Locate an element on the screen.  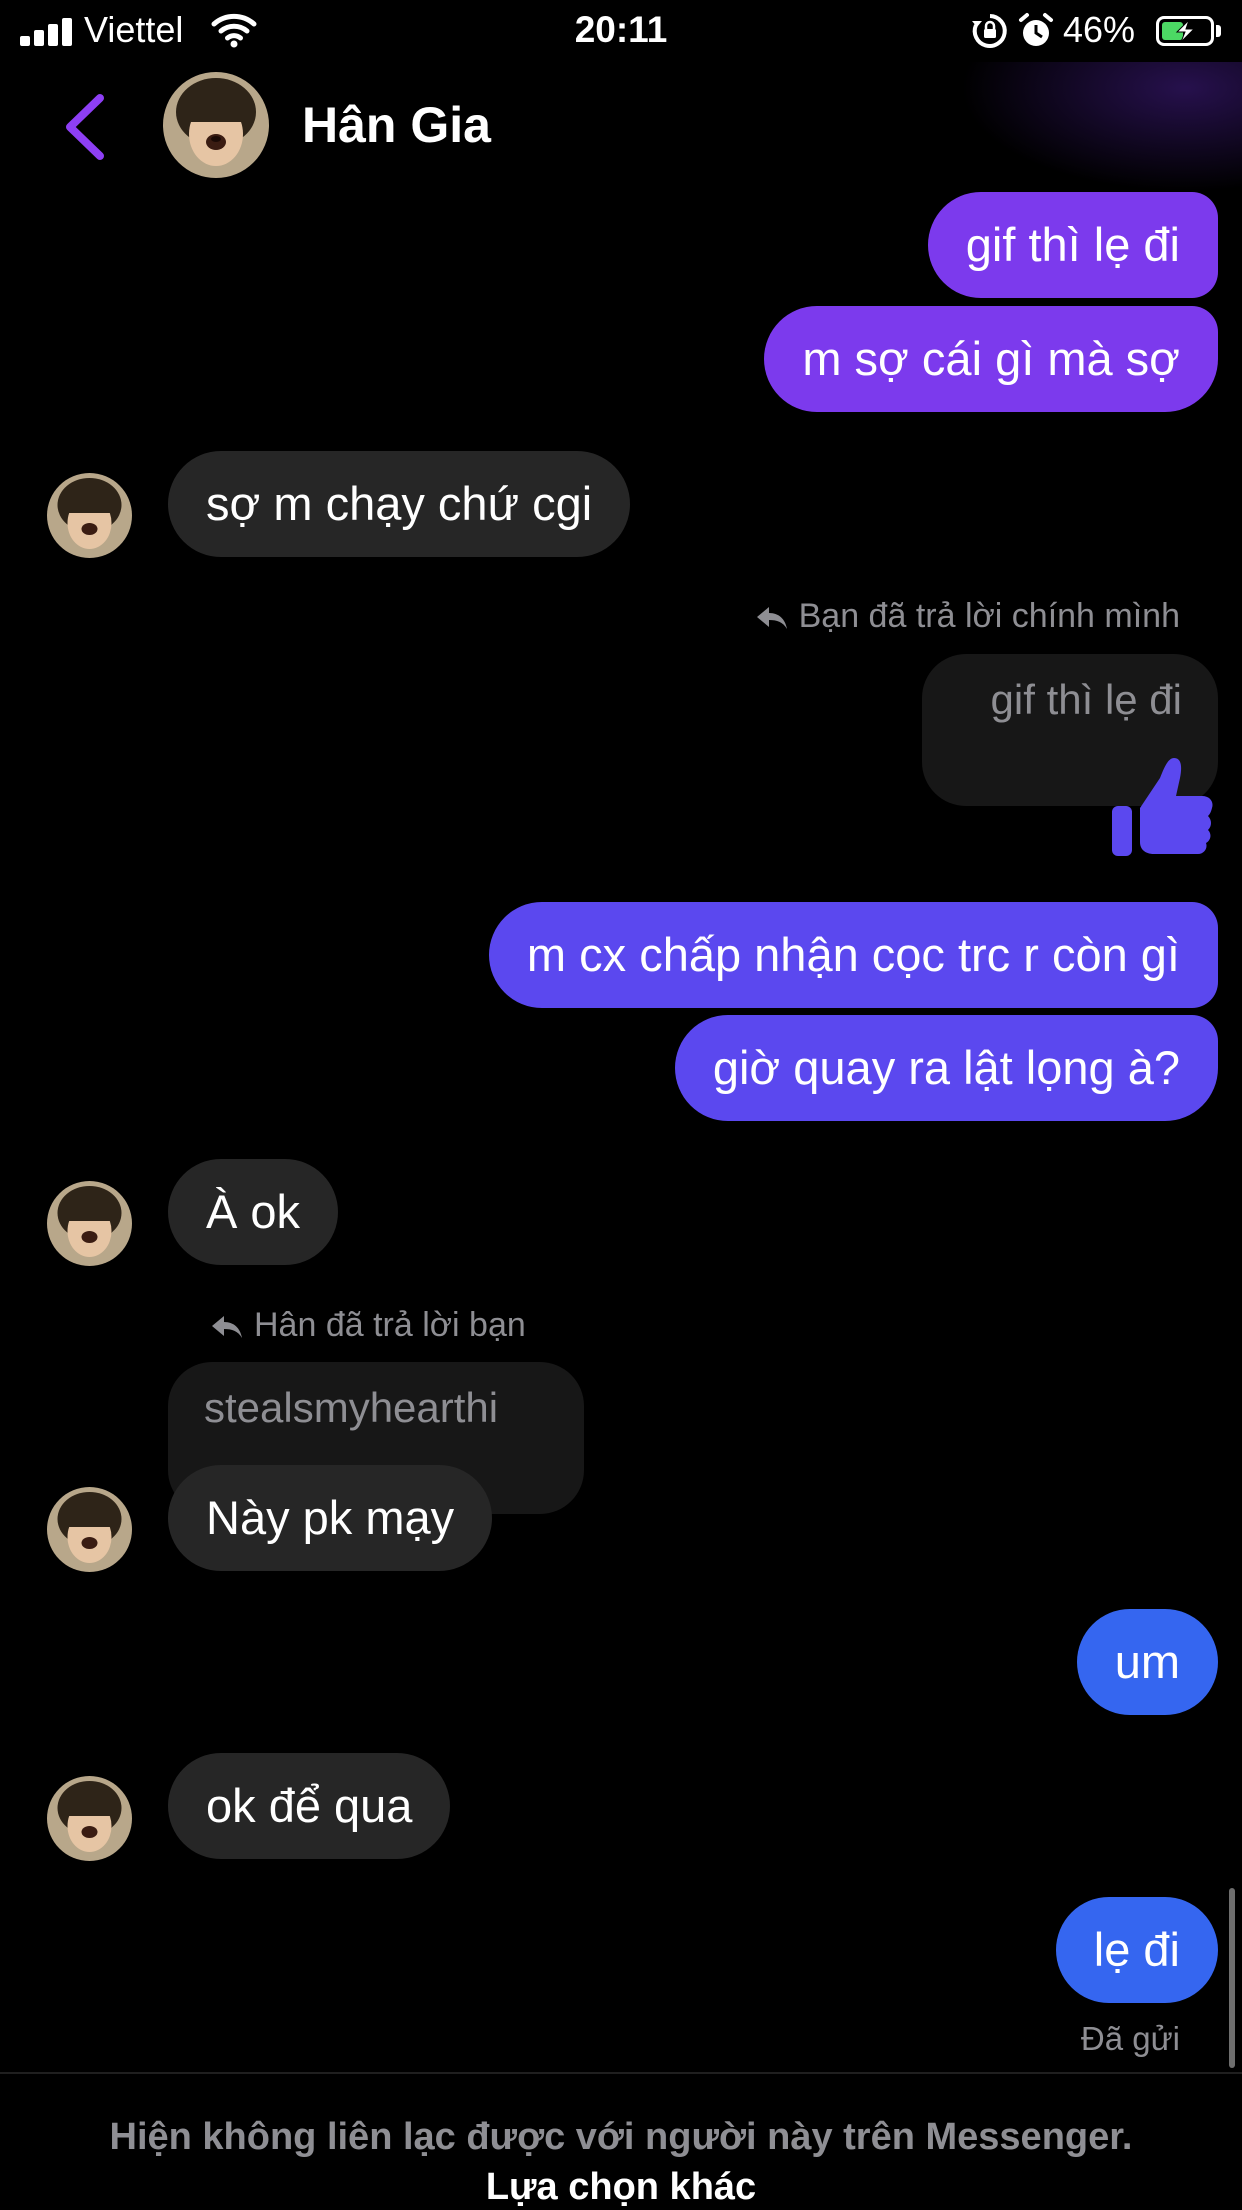
quoted-text: stealsmyhearthi is located at coordinates (351, 1407).